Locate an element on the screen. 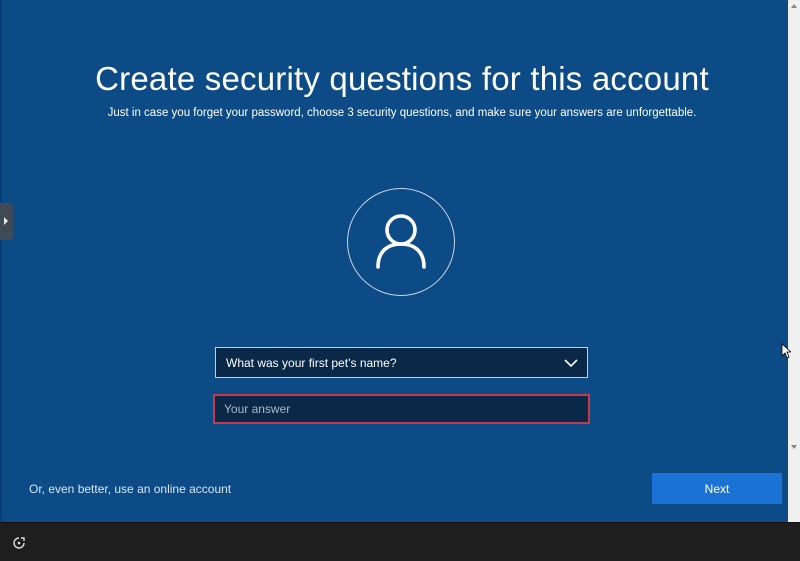 Image resolution: width=800 pixels, height=561 pixels. next-button: Next is located at coordinates (717, 488).